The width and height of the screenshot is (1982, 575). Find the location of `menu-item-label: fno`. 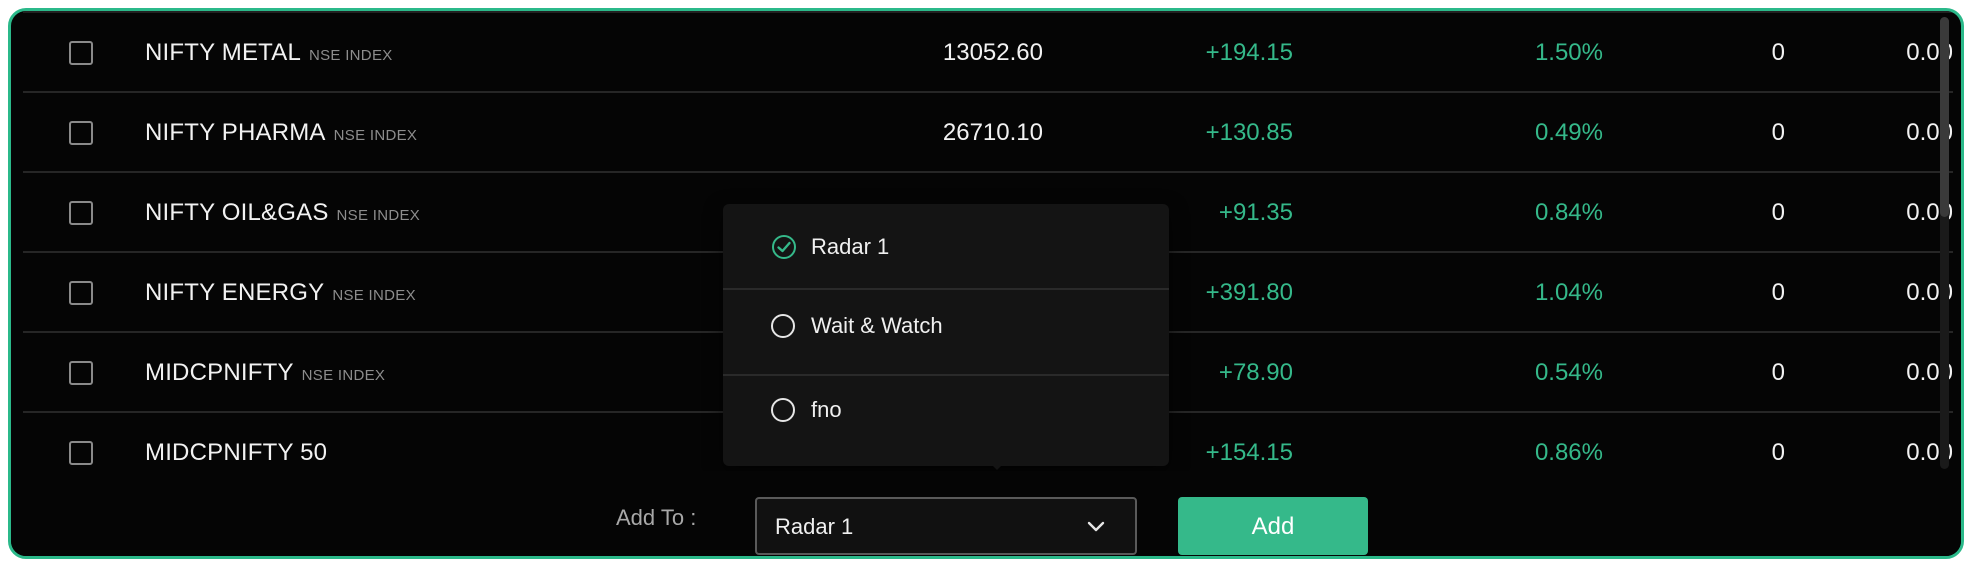

menu-item-label: fno is located at coordinates (826, 409).